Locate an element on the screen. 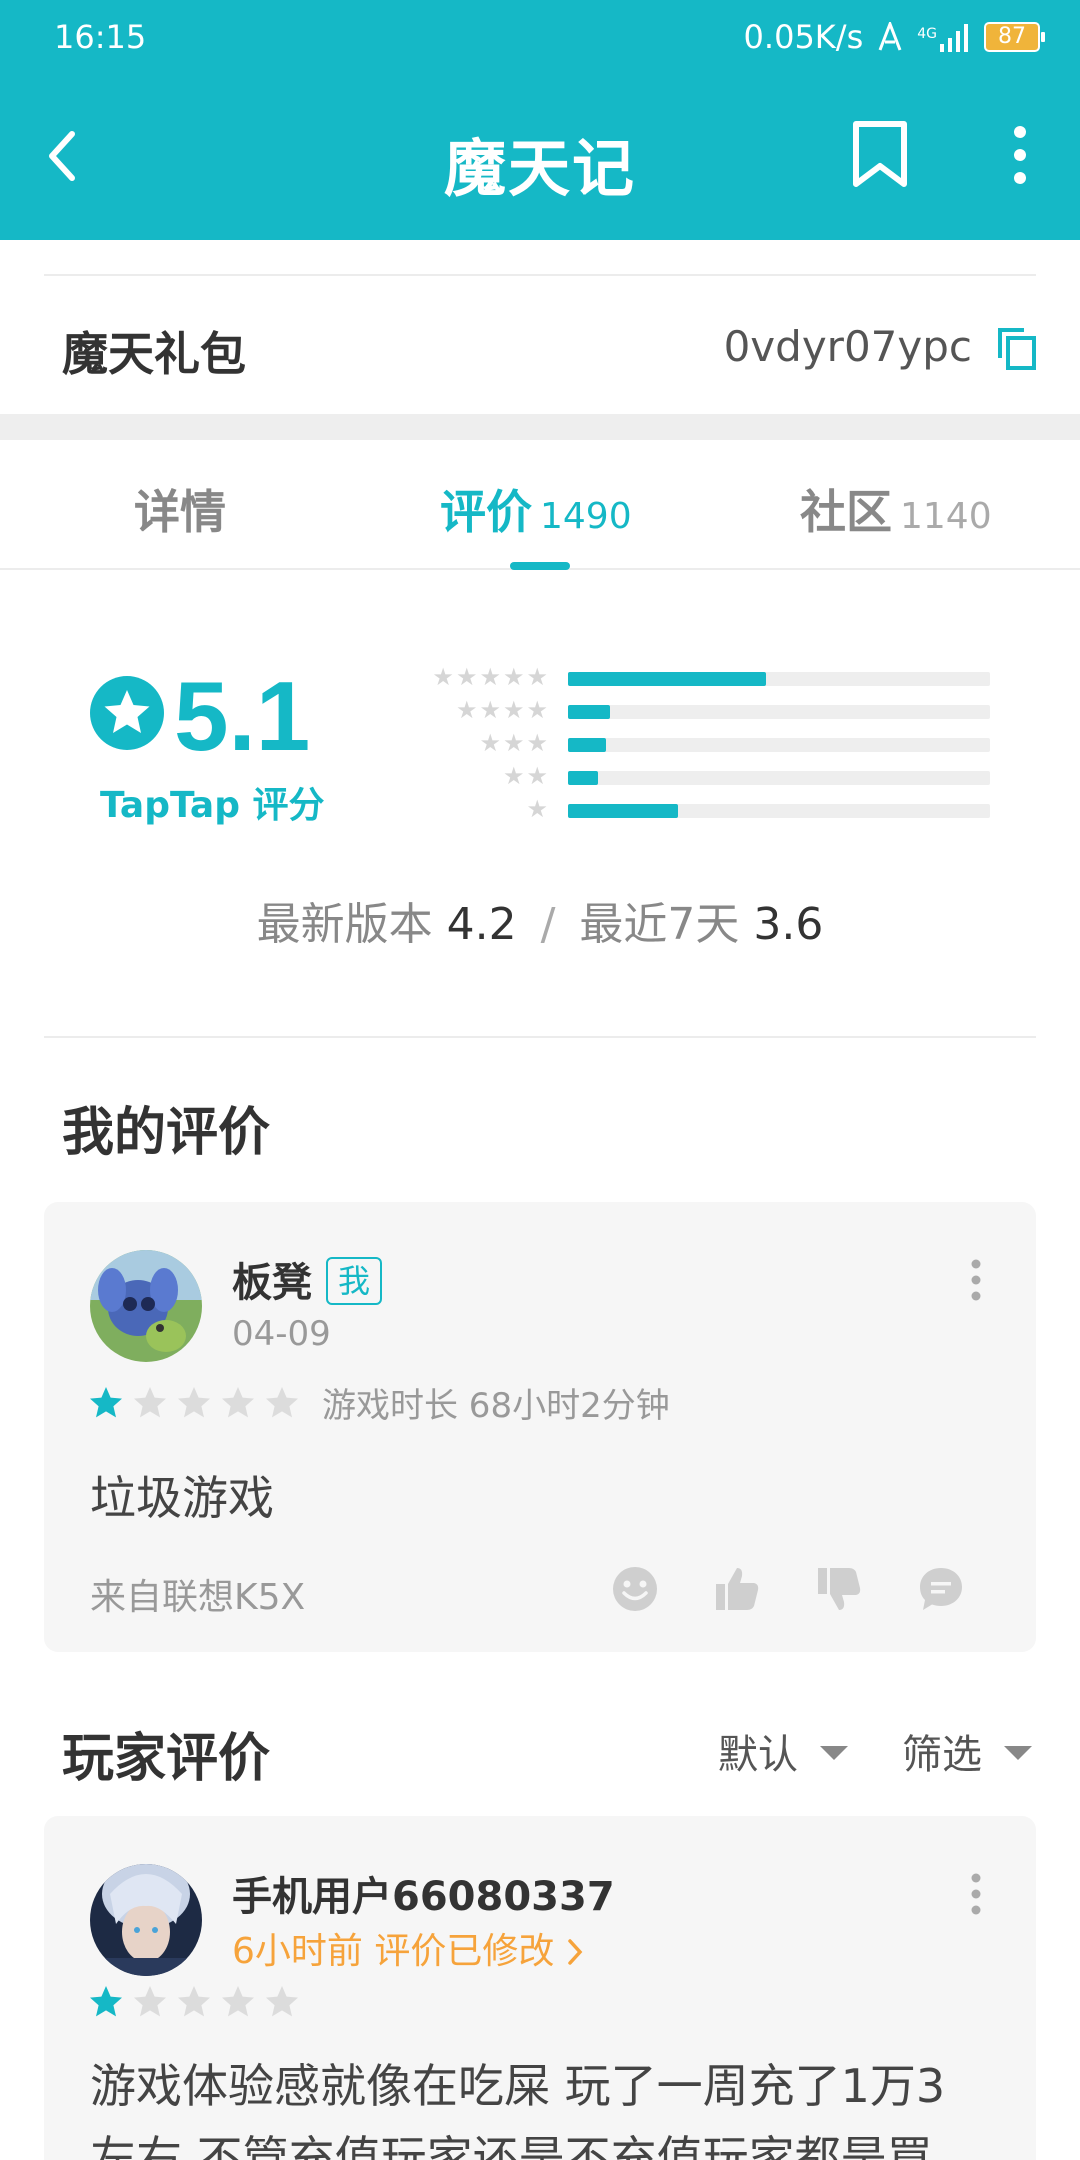  username-text: 板凳 is located at coordinates (272, 1283).